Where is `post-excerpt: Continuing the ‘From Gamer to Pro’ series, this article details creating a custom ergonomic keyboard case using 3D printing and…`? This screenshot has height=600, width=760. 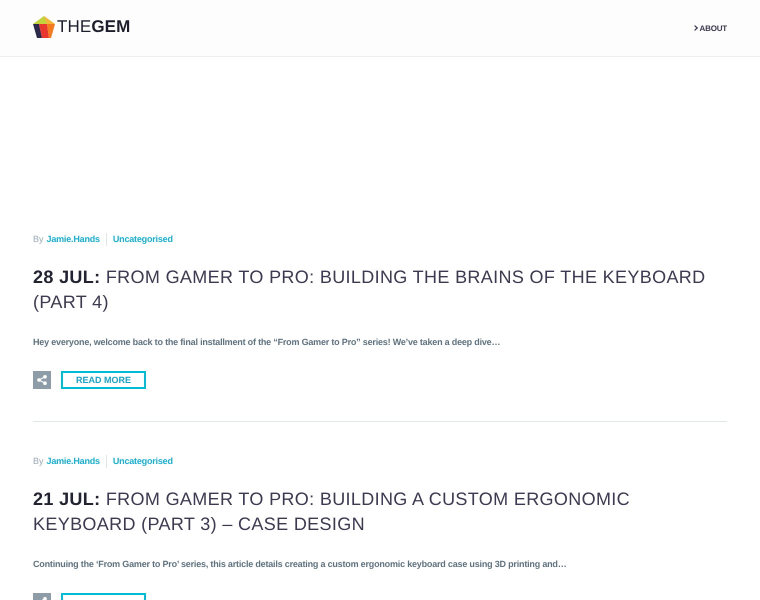
post-excerpt: Continuing the ‘From Gamer to Pro’ series, this article details creating a custom ergonomic keyboard case using 3D printing and… is located at coordinates (300, 564).